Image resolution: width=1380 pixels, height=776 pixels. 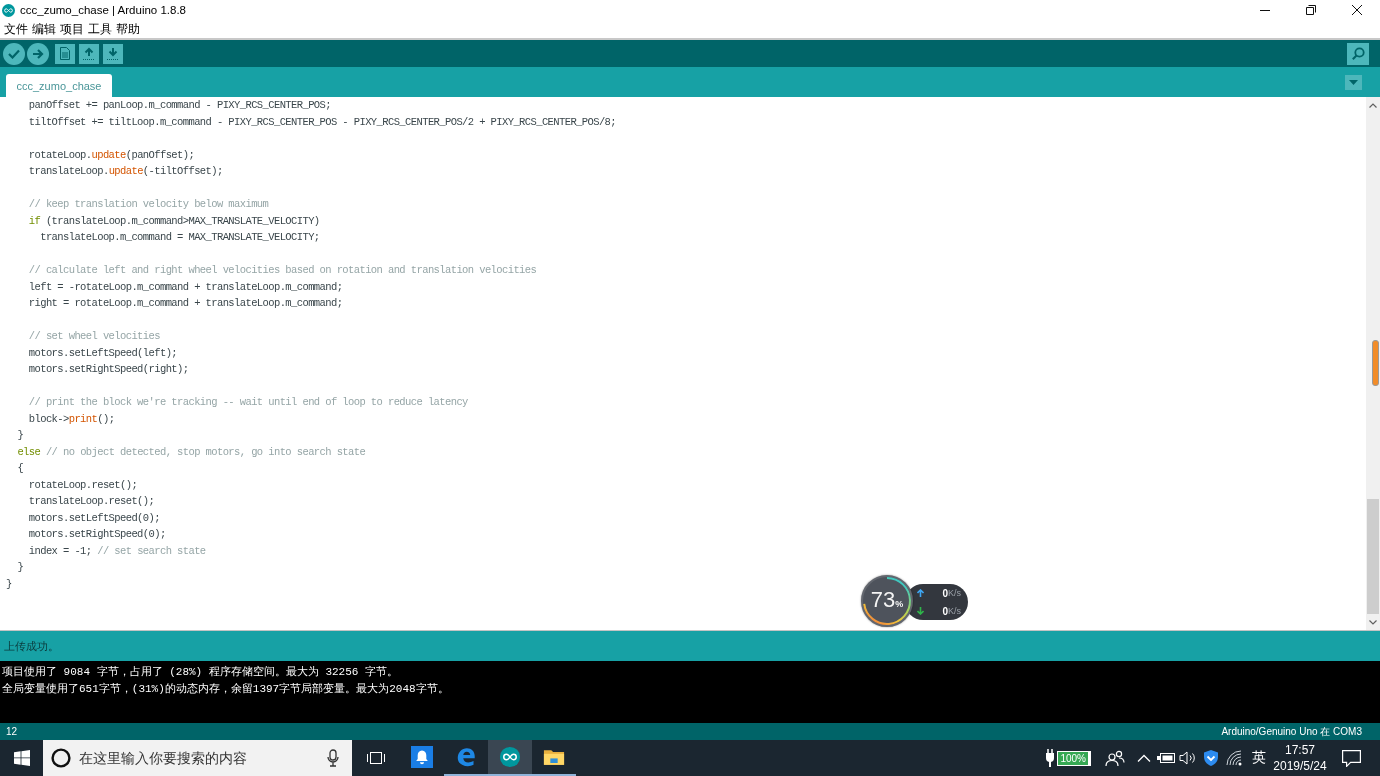 I want to click on new-button, so click(x=65, y=53).